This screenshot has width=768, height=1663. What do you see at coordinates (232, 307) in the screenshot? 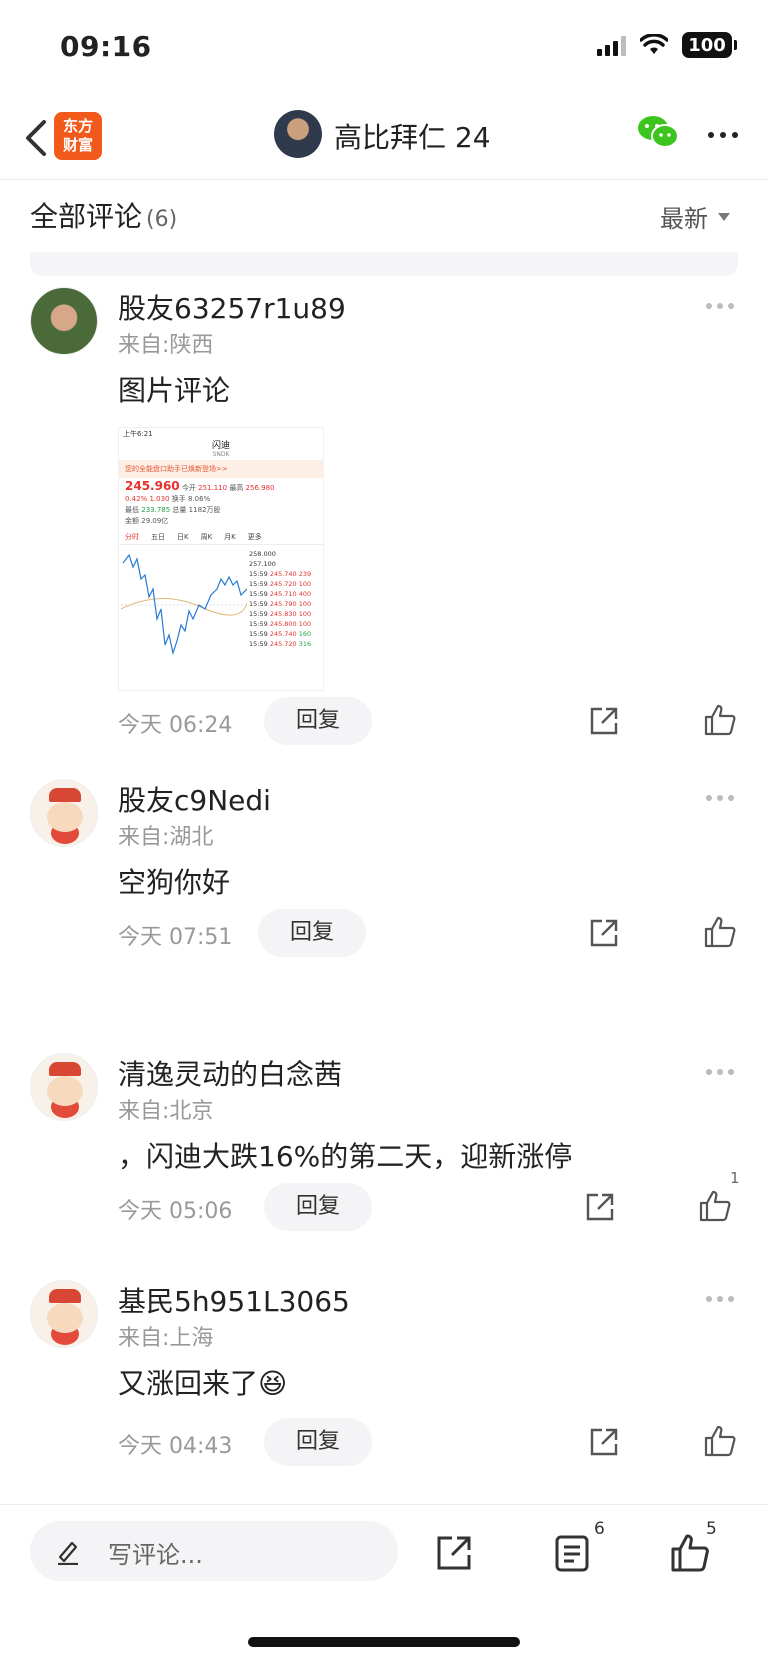
I see `comment-author: 股友63257r1u89` at bounding box center [232, 307].